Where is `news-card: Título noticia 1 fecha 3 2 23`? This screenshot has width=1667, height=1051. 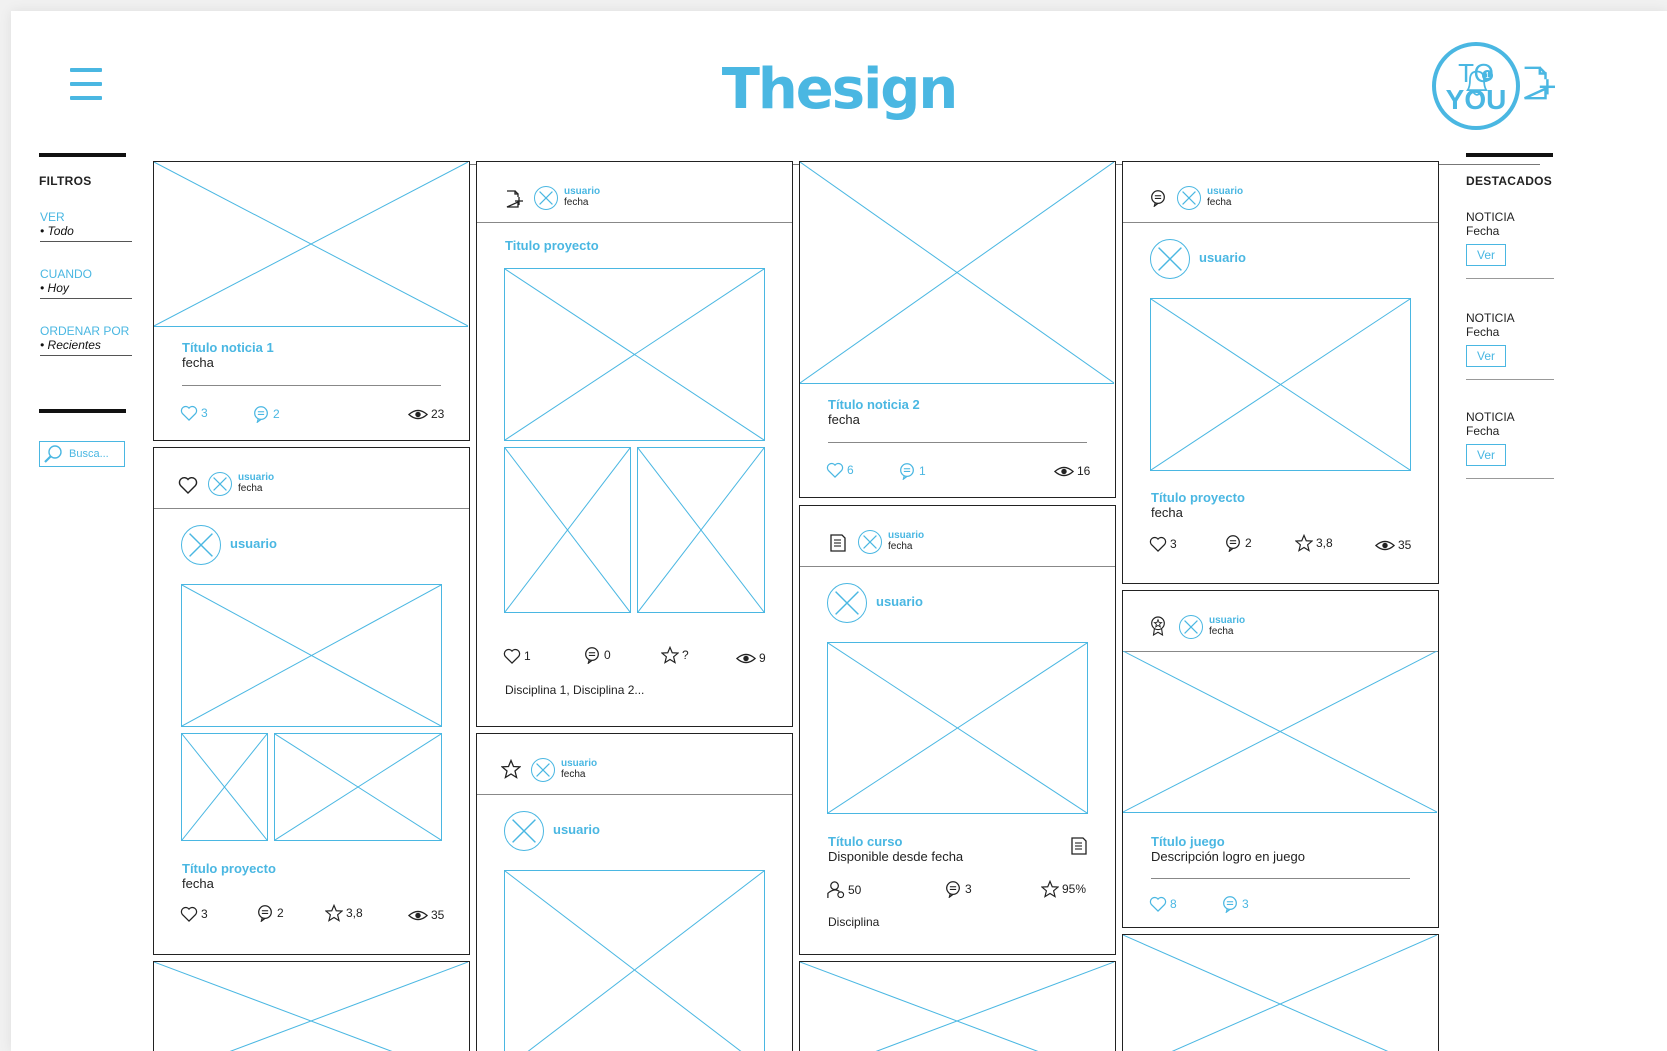
news-card: Título noticia 1 fecha 3 2 23 is located at coordinates (311, 301).